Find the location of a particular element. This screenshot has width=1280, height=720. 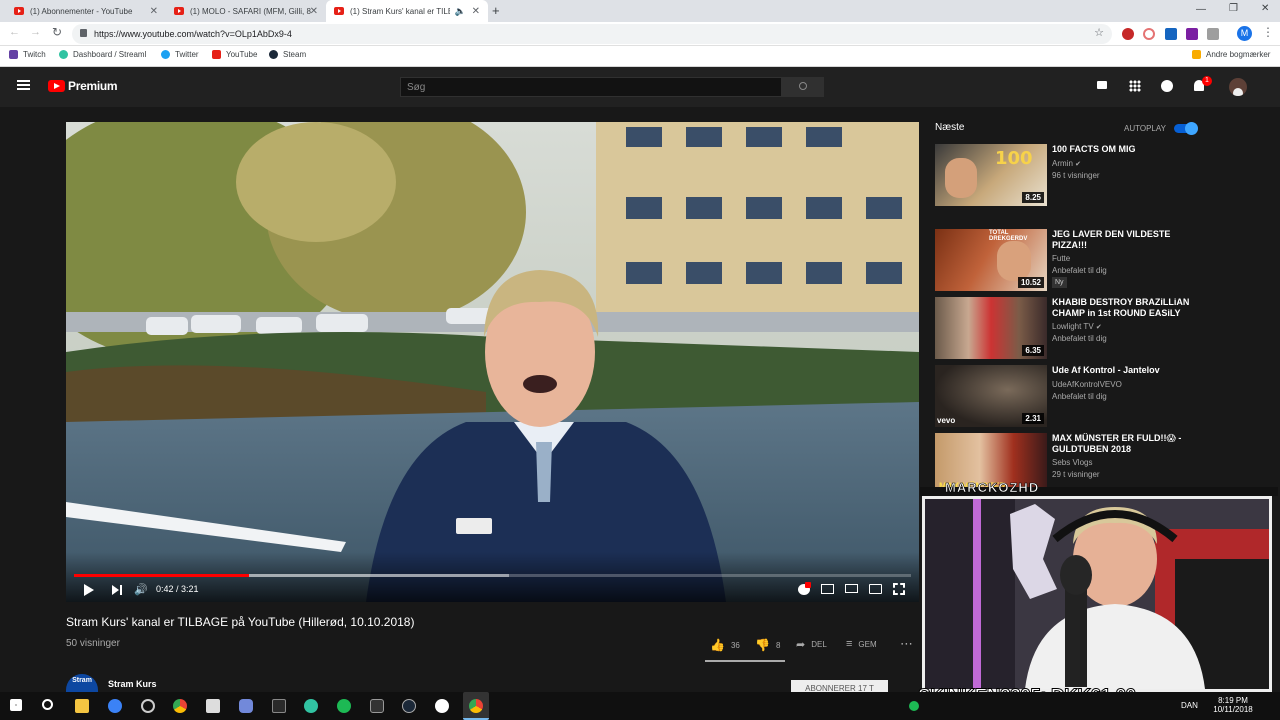

steam-icon is located at coordinates (409, 706).